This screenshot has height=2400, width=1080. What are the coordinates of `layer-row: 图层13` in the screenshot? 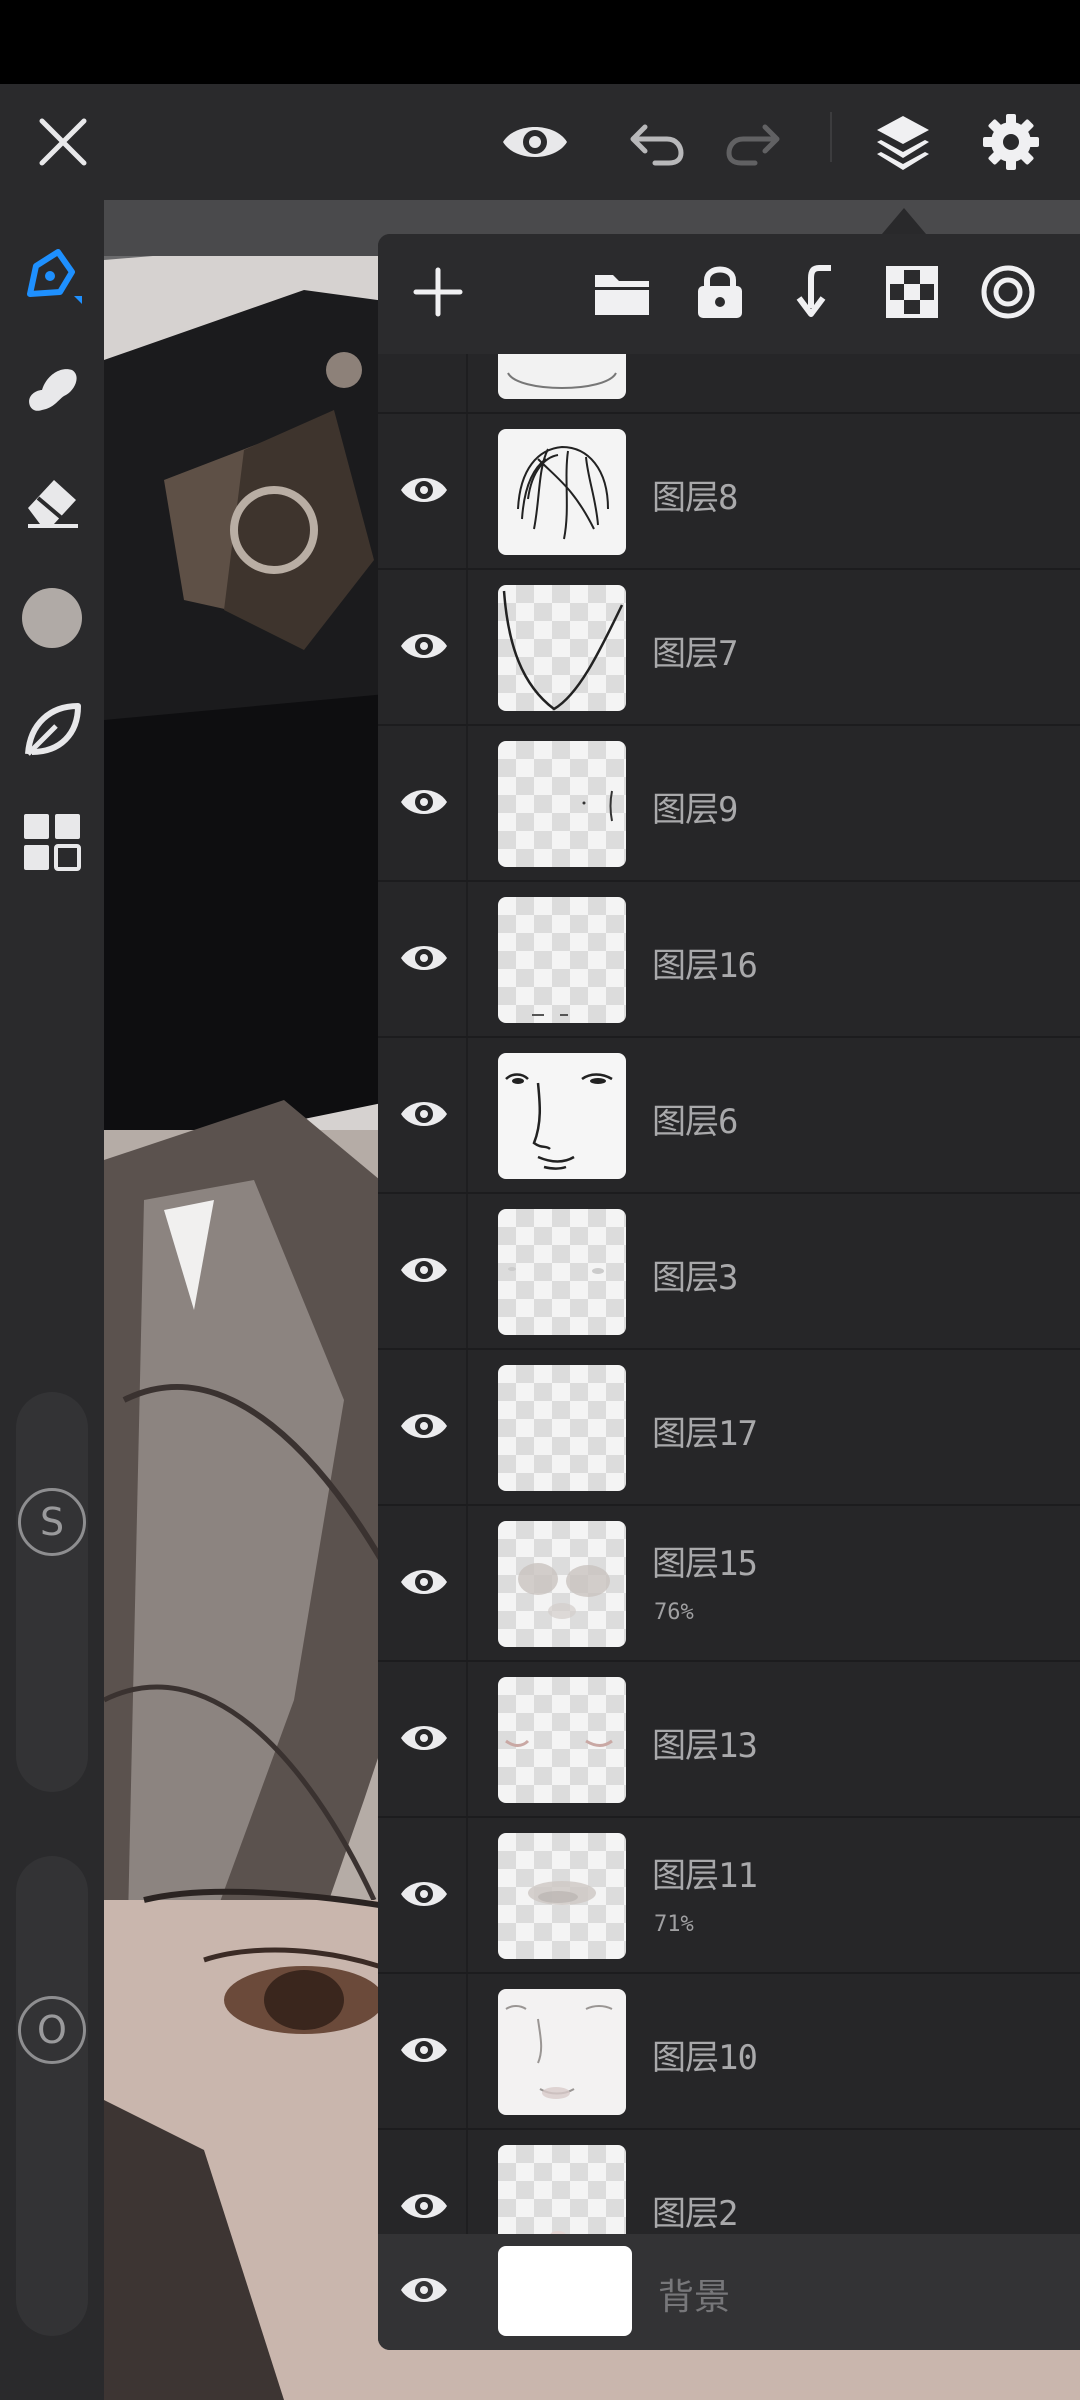 It's located at (729, 1740).